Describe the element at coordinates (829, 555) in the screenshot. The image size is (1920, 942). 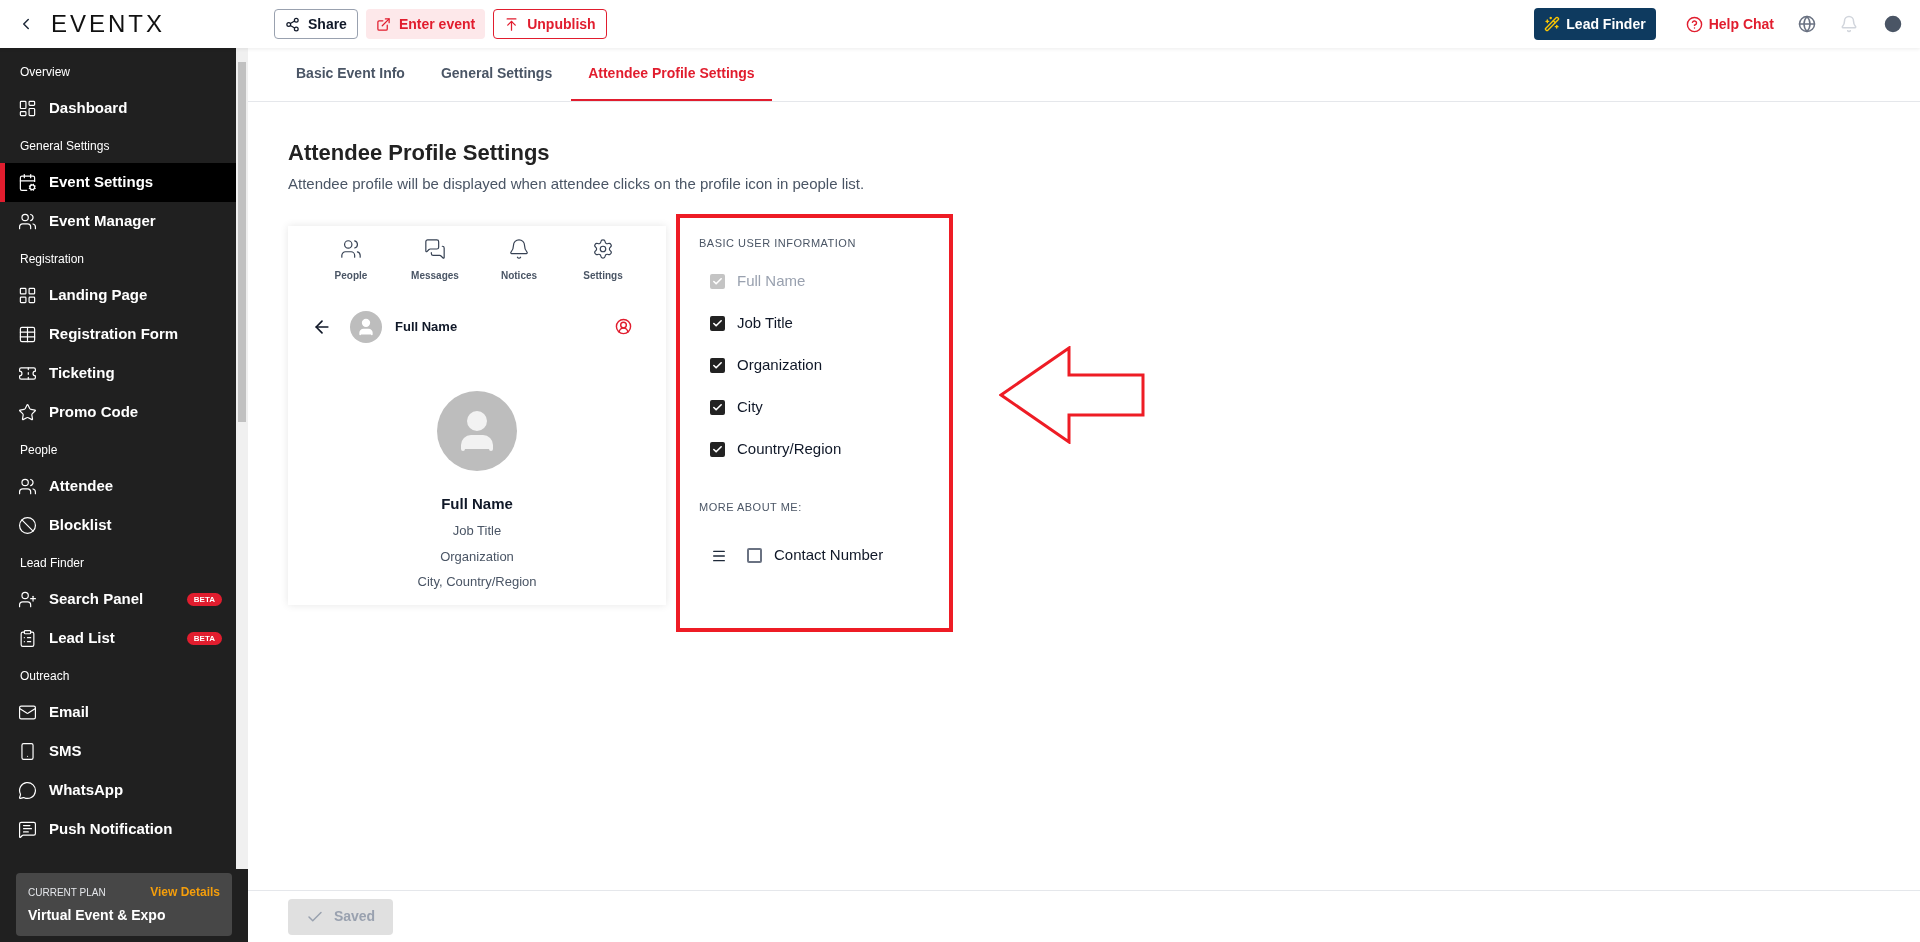
I see `option-label: Contact Number` at that location.